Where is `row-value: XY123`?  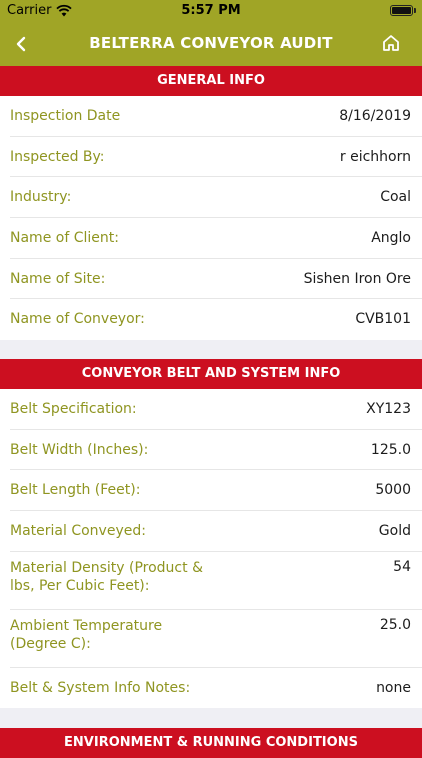
row-value: XY123 is located at coordinates (388, 409).